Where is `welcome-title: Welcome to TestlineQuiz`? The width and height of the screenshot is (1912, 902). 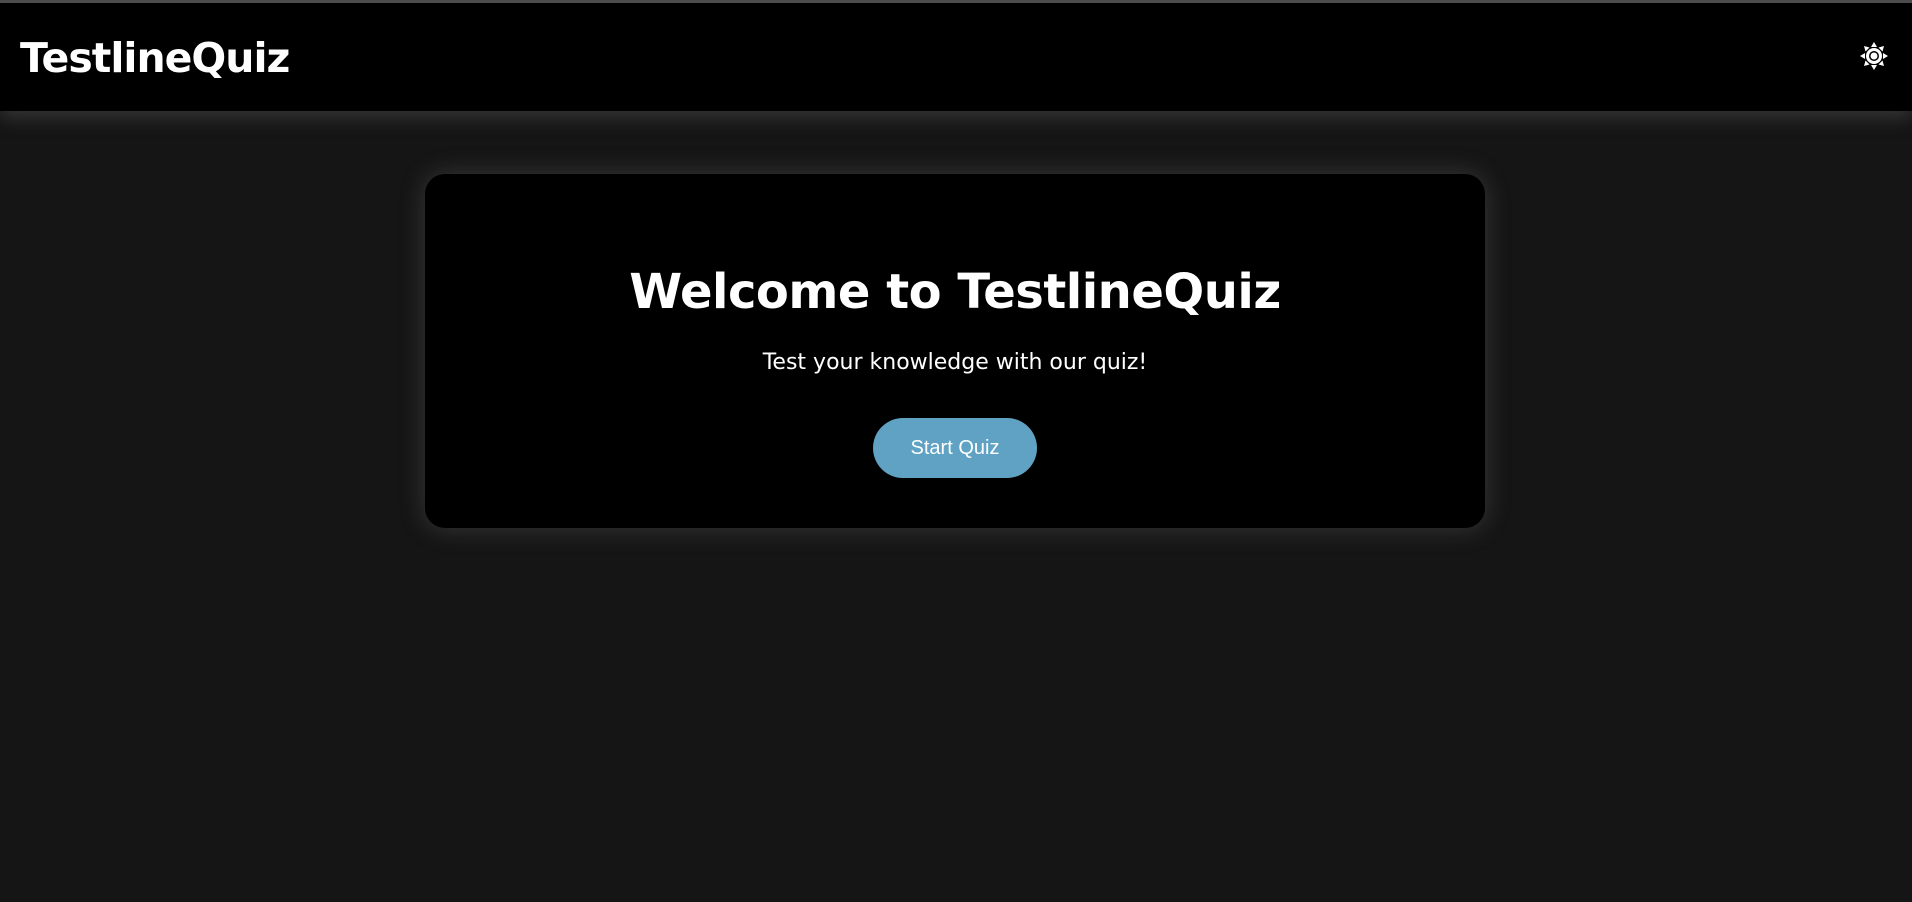 welcome-title: Welcome to TestlineQuiz is located at coordinates (955, 292).